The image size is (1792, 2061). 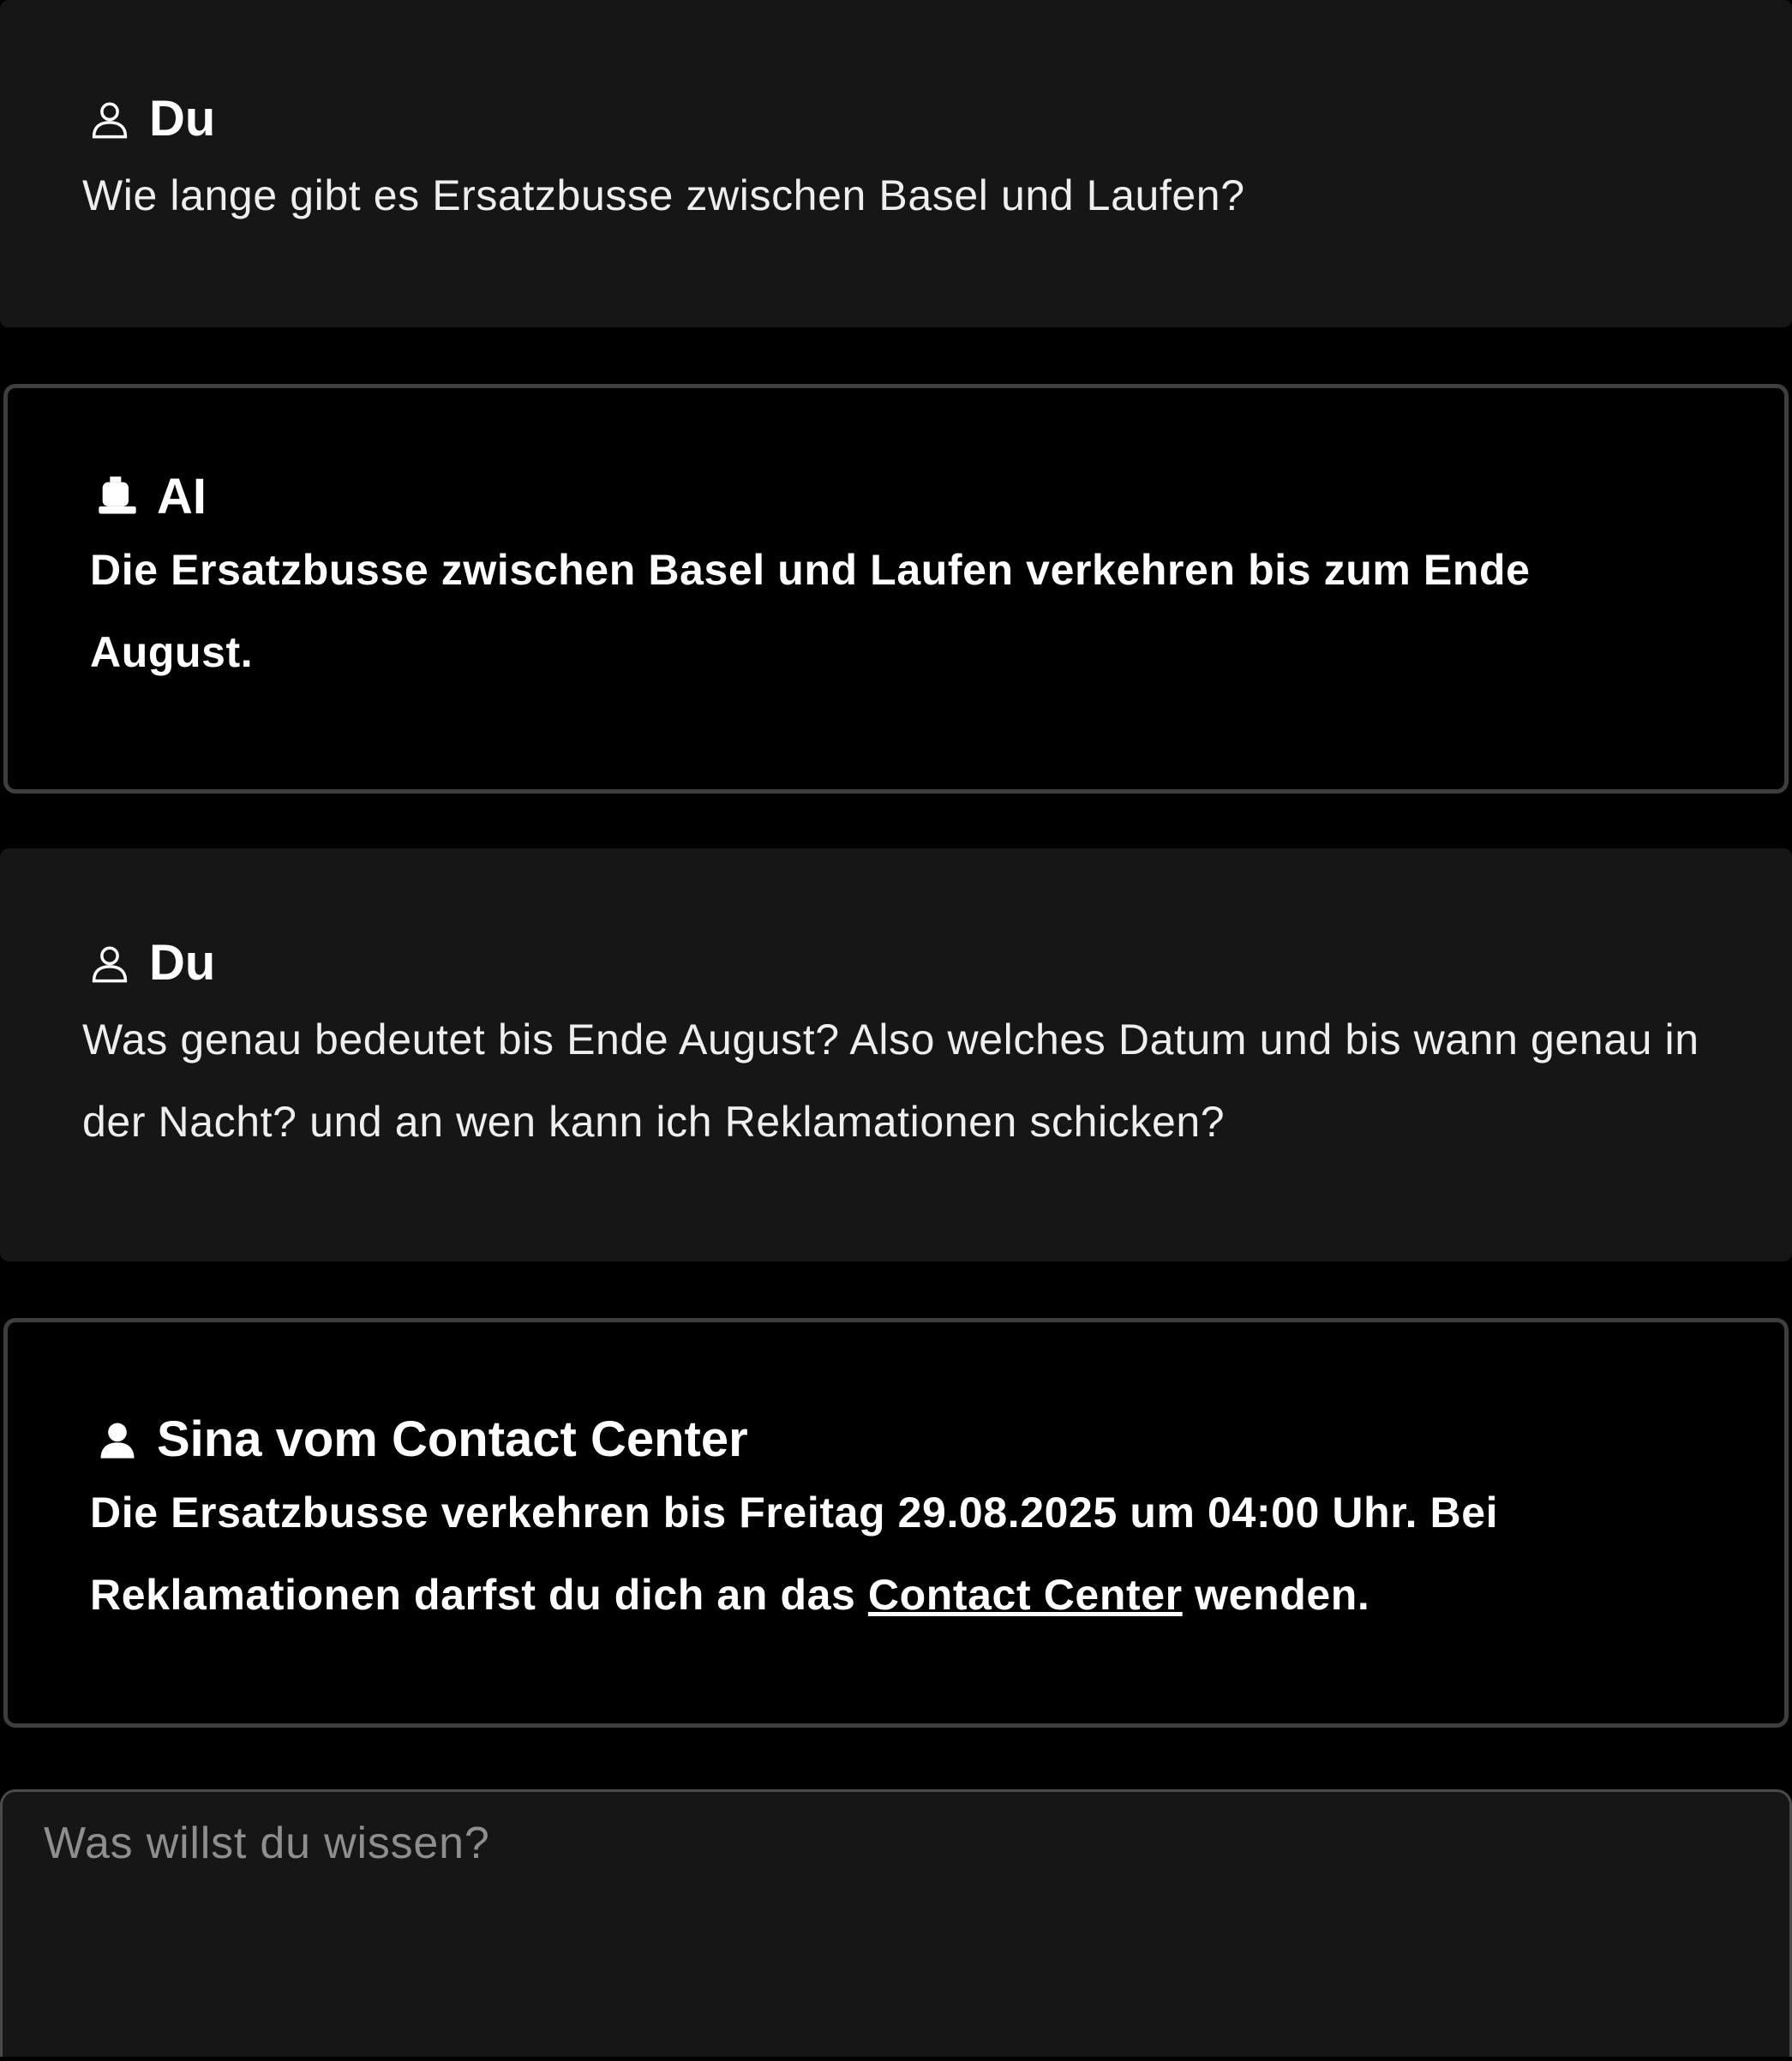 What do you see at coordinates (896, 497) in the screenshot?
I see `message-author-row: AI` at bounding box center [896, 497].